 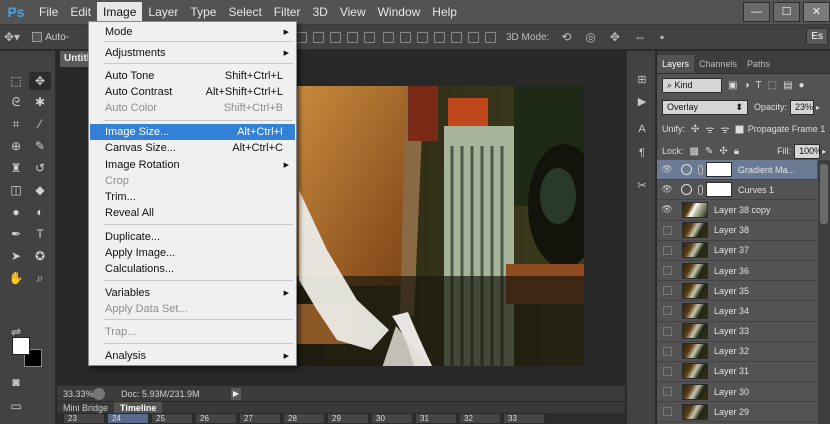 I want to click on 3d-scale-icon: ▪, so click(x=662, y=37).